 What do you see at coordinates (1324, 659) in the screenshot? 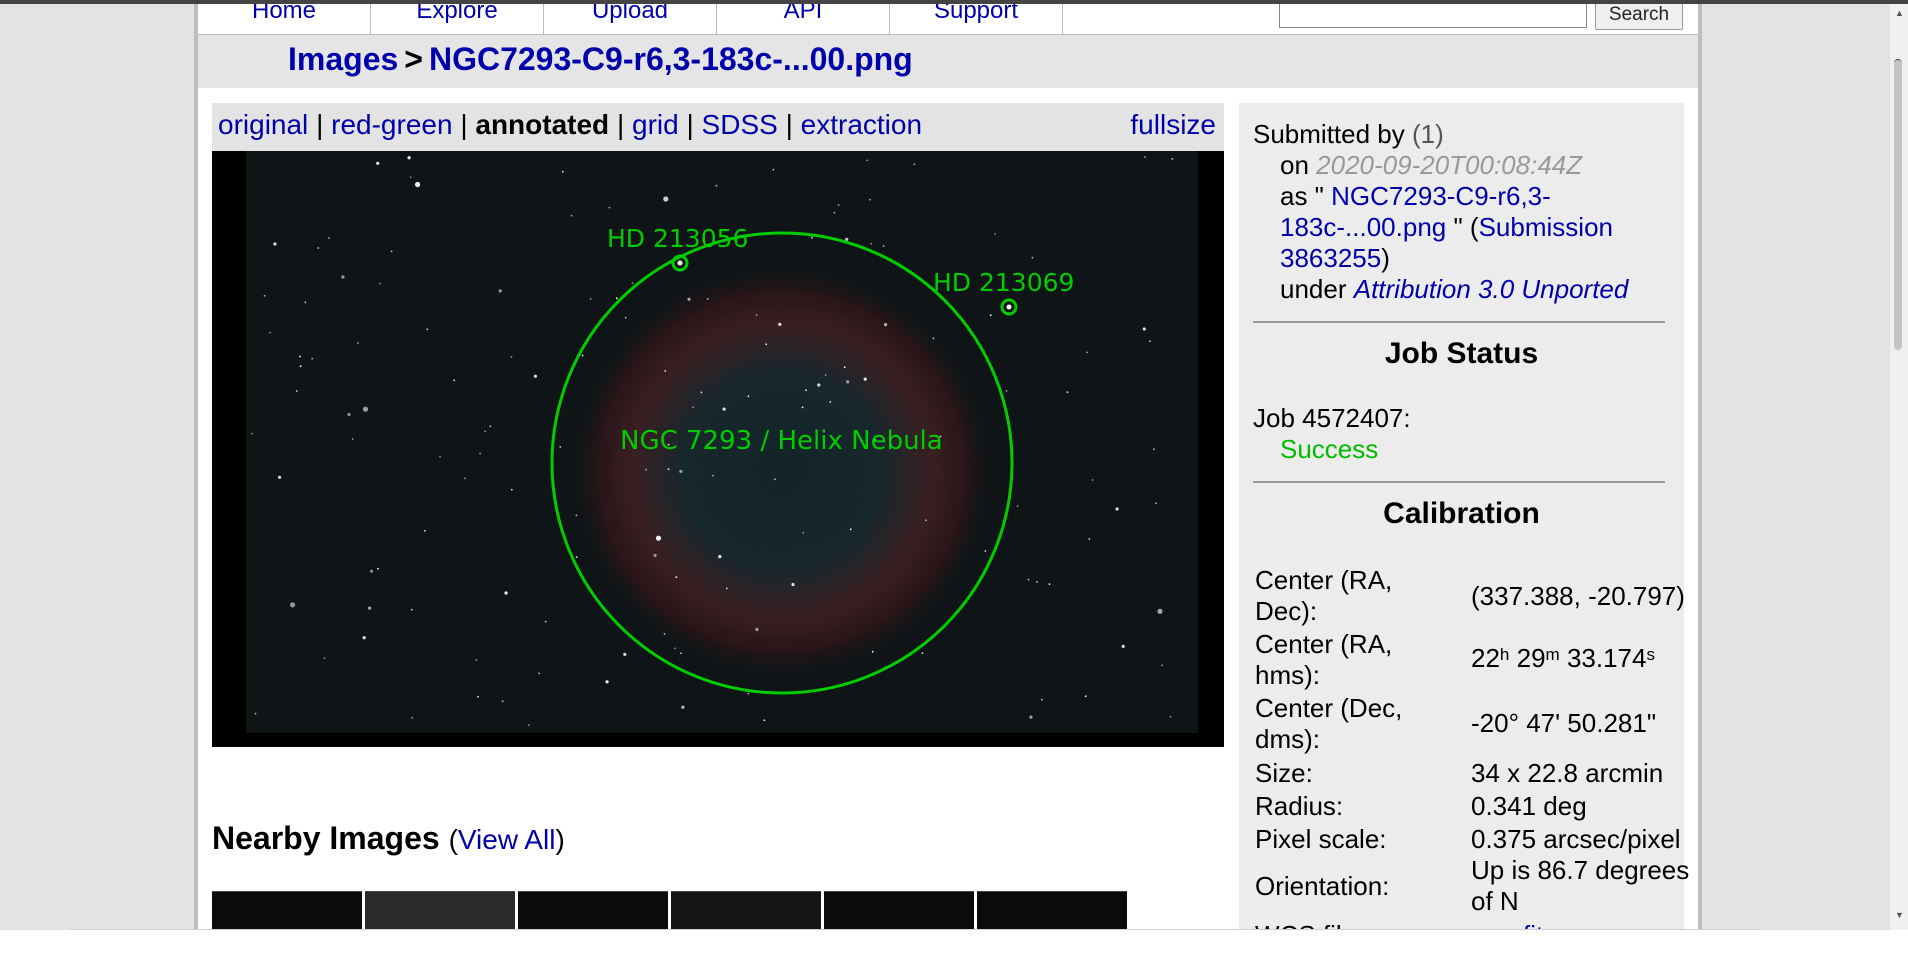
I see `center-hms-label: Center (RA, hms):` at bounding box center [1324, 659].